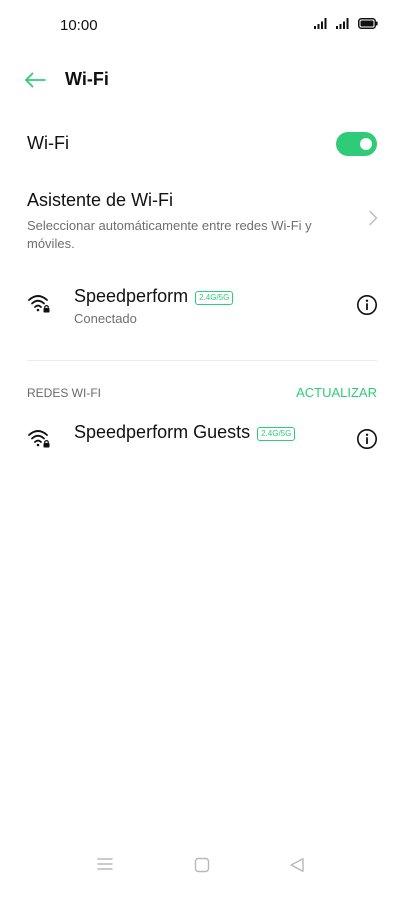  Describe the element at coordinates (373, 218) in the screenshot. I see `chevron-right-icon` at that location.